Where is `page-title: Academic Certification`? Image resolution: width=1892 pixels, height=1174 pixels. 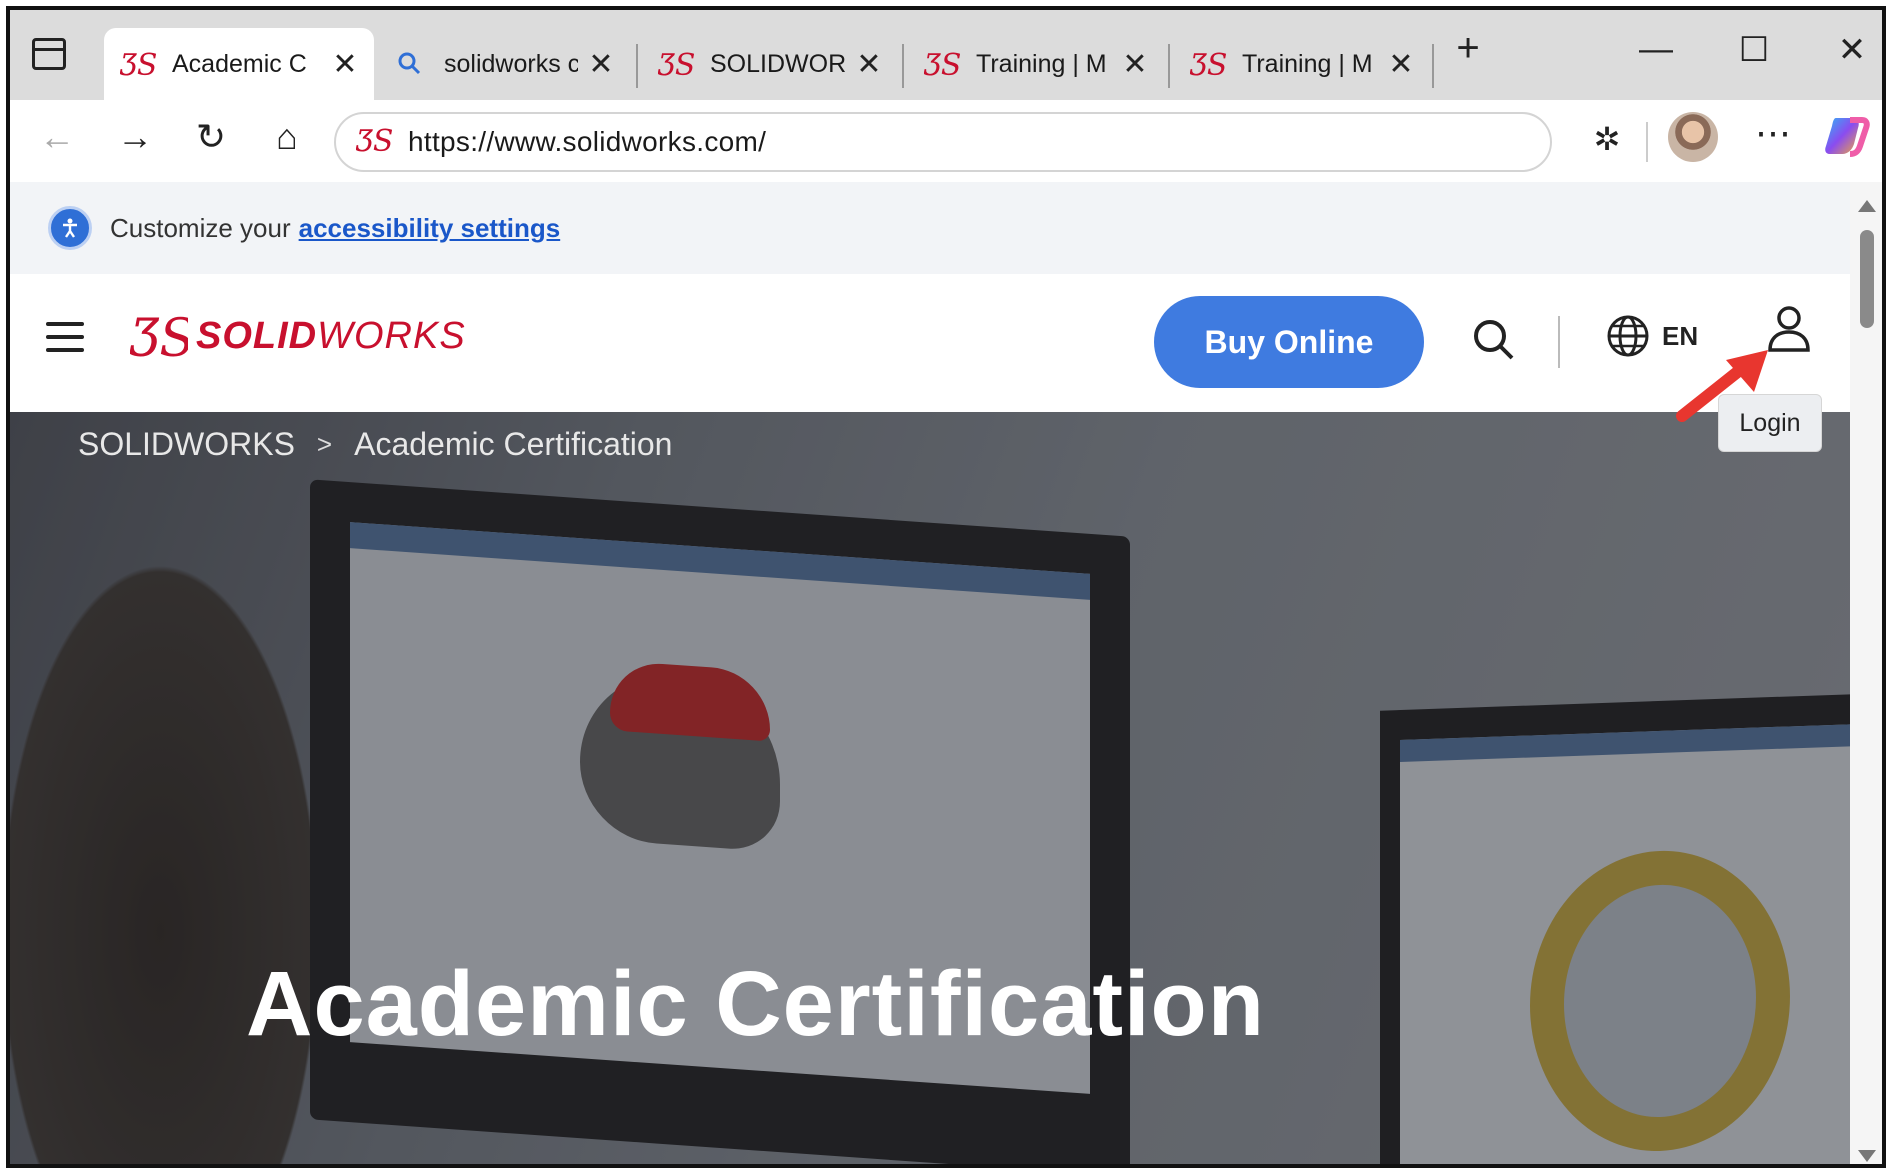
page-title: Academic Certification is located at coordinates (755, 1004).